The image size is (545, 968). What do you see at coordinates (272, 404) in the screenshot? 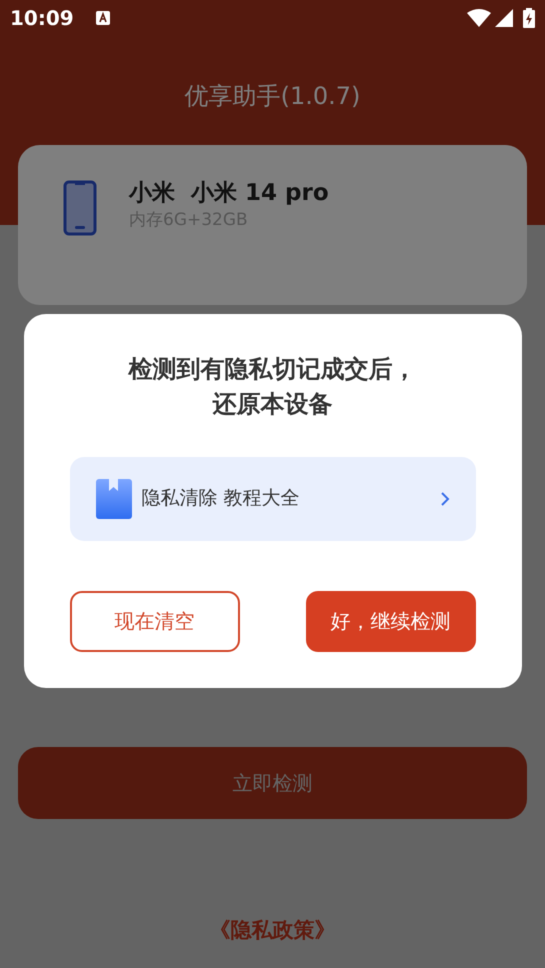
I see `dialog-title-line: 还原本设备` at bounding box center [272, 404].